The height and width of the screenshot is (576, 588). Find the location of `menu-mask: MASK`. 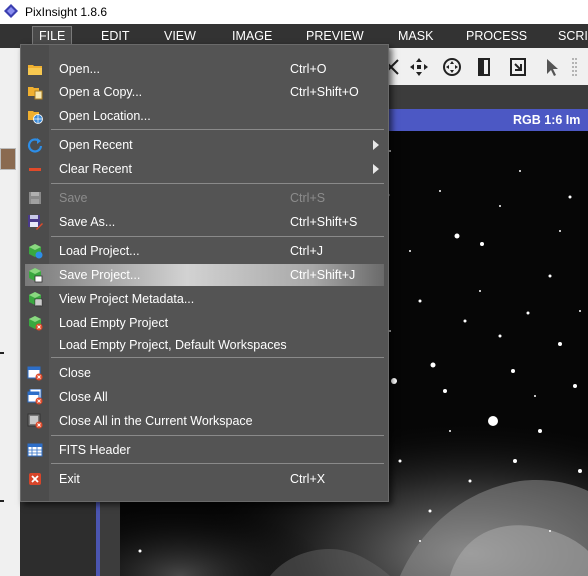

menu-mask: MASK is located at coordinates (415, 36).